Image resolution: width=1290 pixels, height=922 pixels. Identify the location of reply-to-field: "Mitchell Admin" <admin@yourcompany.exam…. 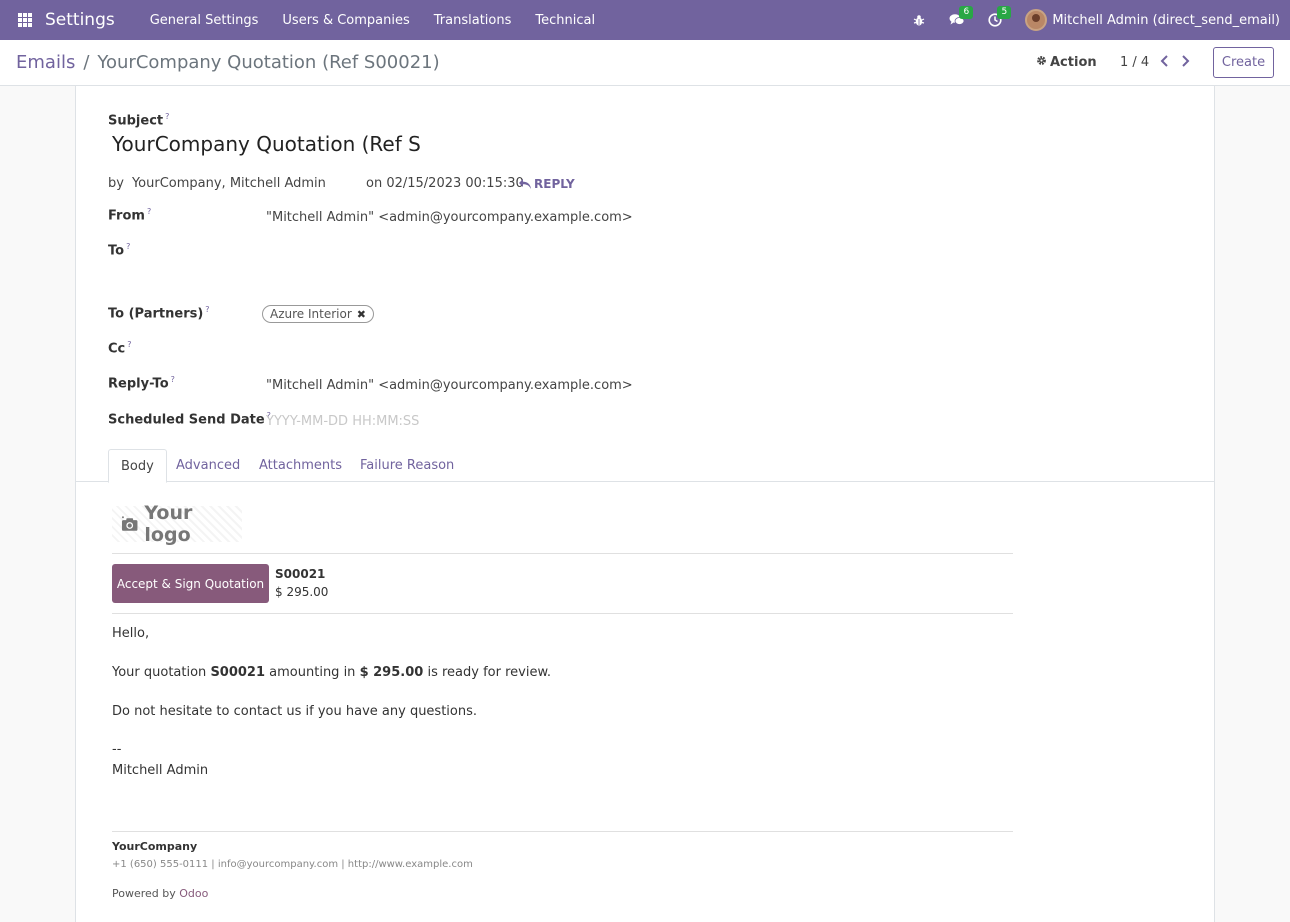
(449, 385).